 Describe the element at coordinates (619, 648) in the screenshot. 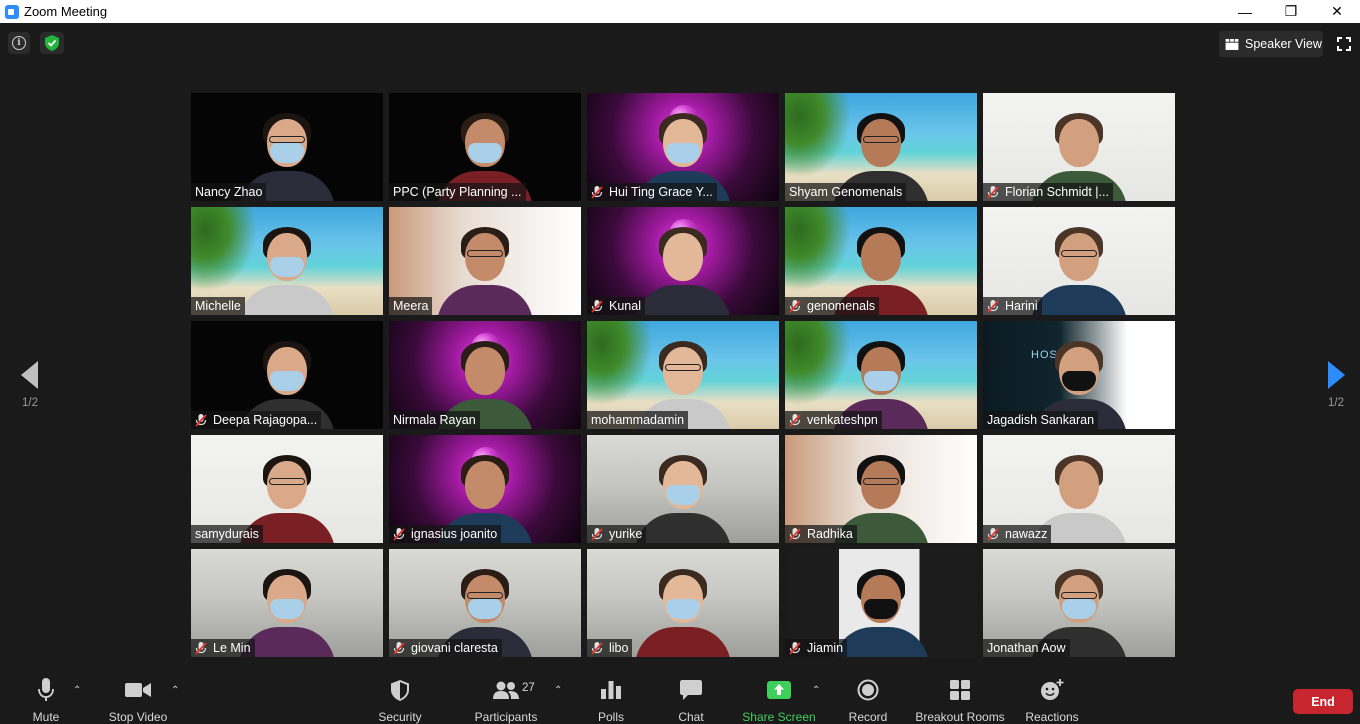

I see `participant-name: libo` at that location.